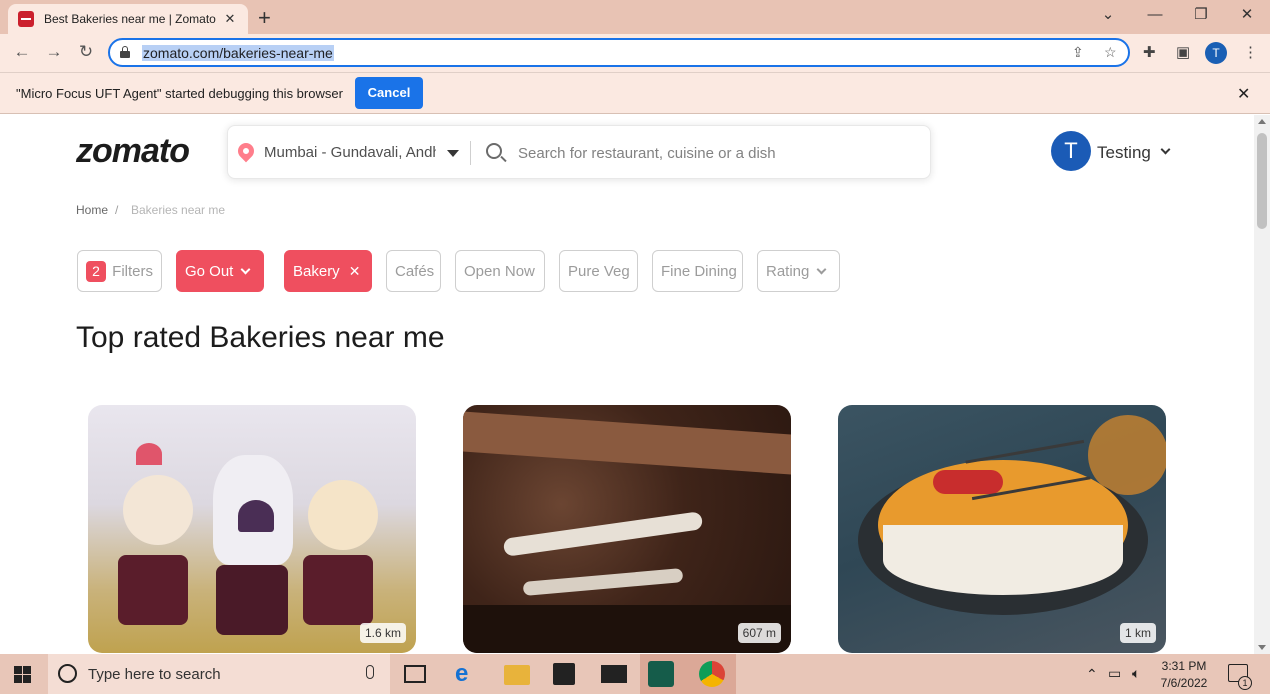 Image resolution: width=1270 pixels, height=694 pixels. I want to click on cortana-circle-icon, so click(67, 673).